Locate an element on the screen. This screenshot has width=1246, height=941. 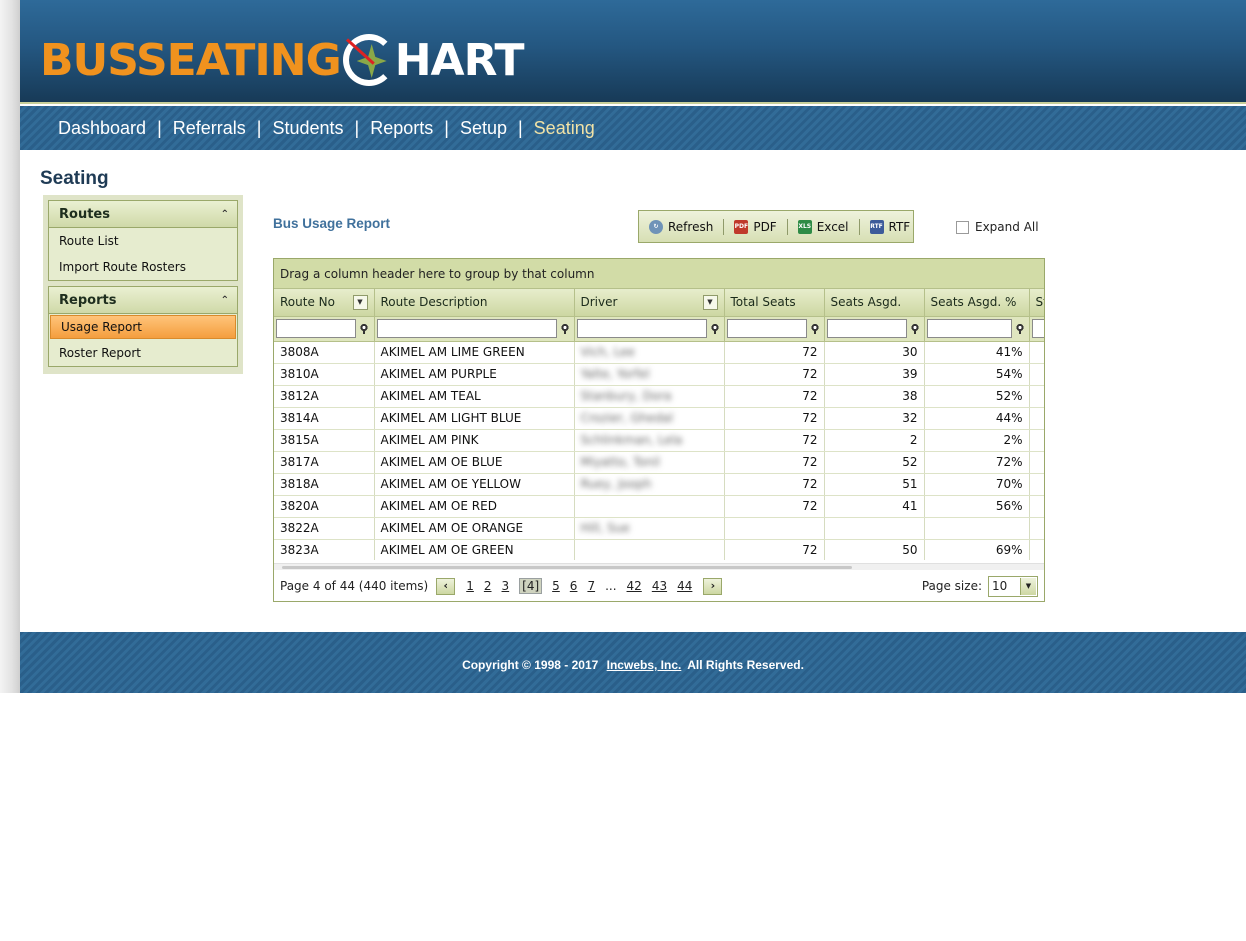
page-link: 2 is located at coordinates (488, 586).